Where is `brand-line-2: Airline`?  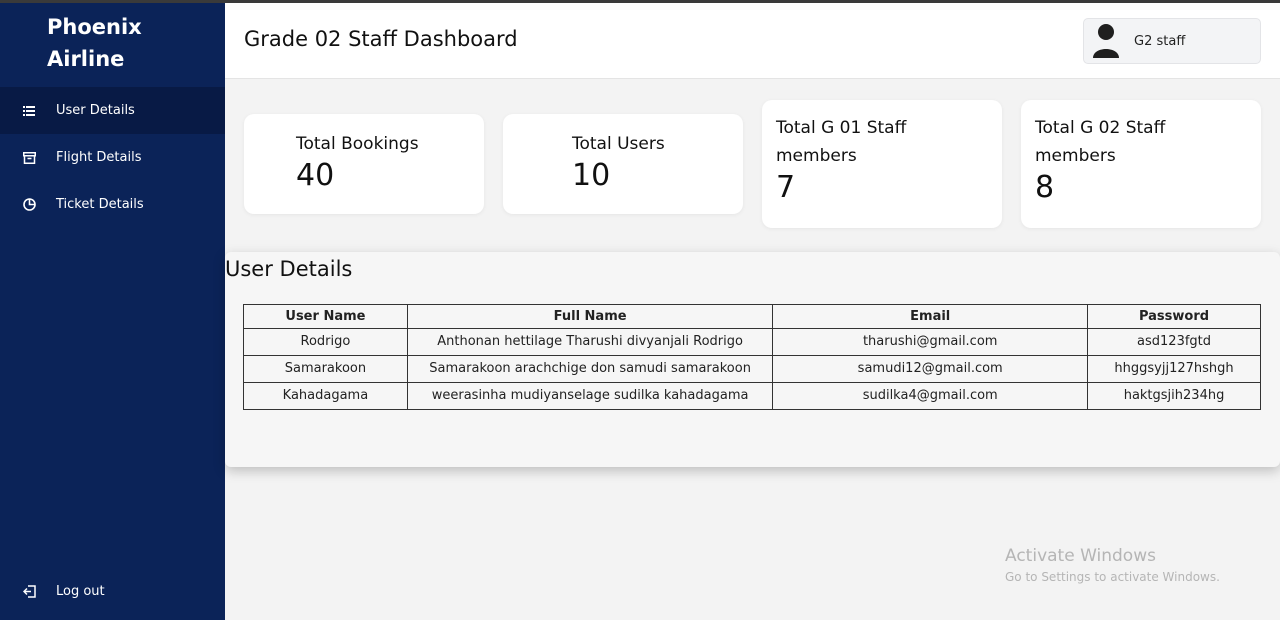
brand-line-2: Airline is located at coordinates (86, 59).